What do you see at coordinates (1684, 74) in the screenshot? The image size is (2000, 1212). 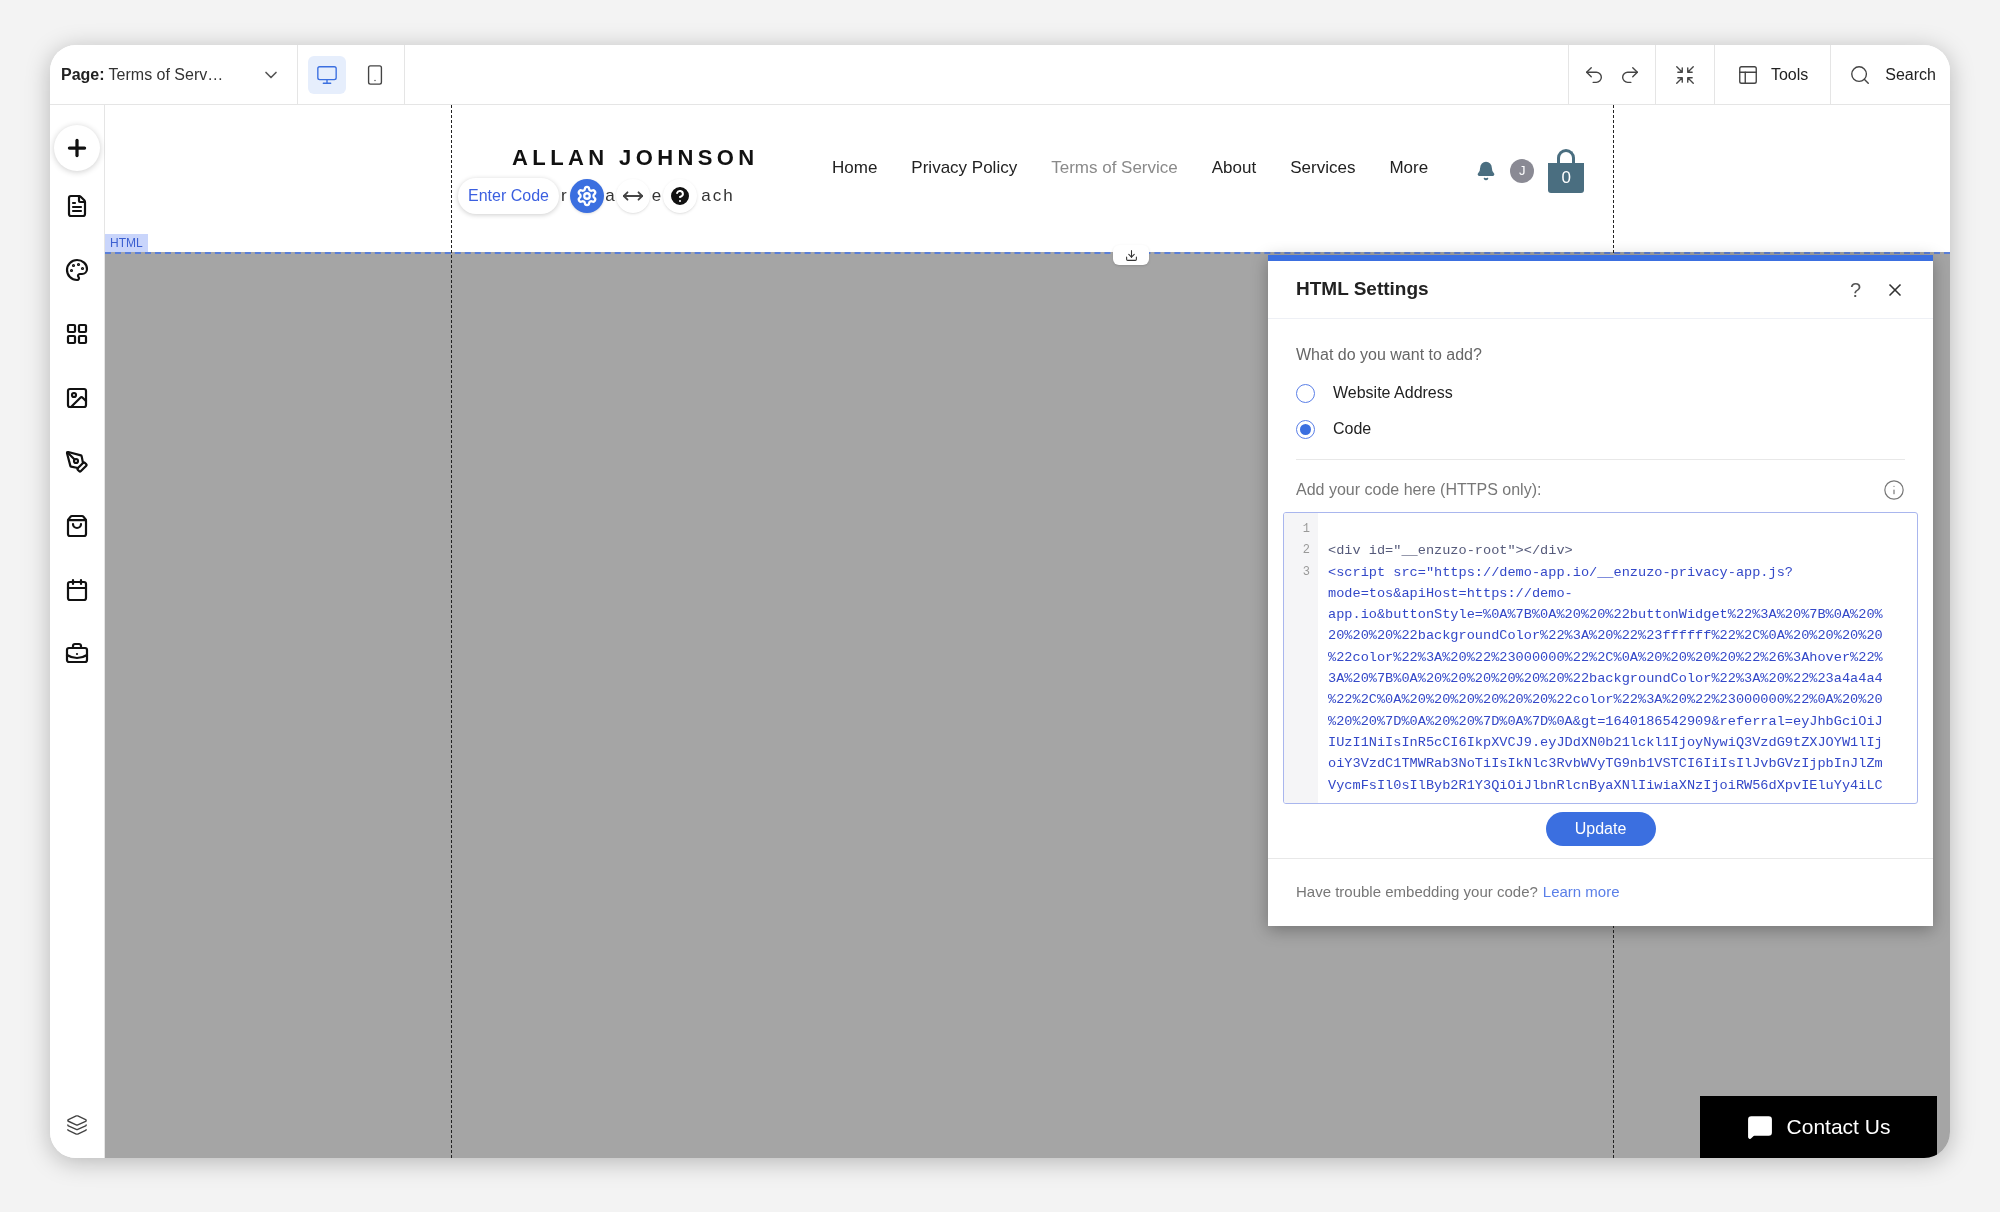 I see `shrink-icon` at bounding box center [1684, 74].